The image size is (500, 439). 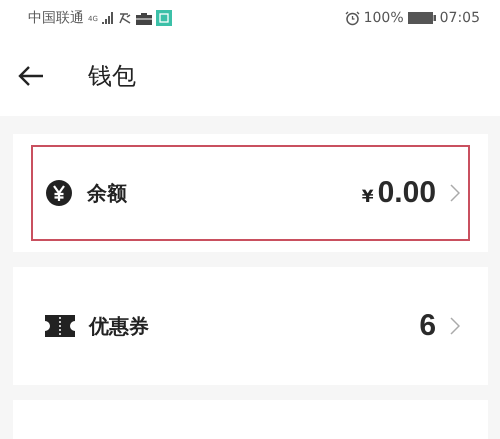 What do you see at coordinates (31, 76) in the screenshot?
I see `back-button` at bounding box center [31, 76].